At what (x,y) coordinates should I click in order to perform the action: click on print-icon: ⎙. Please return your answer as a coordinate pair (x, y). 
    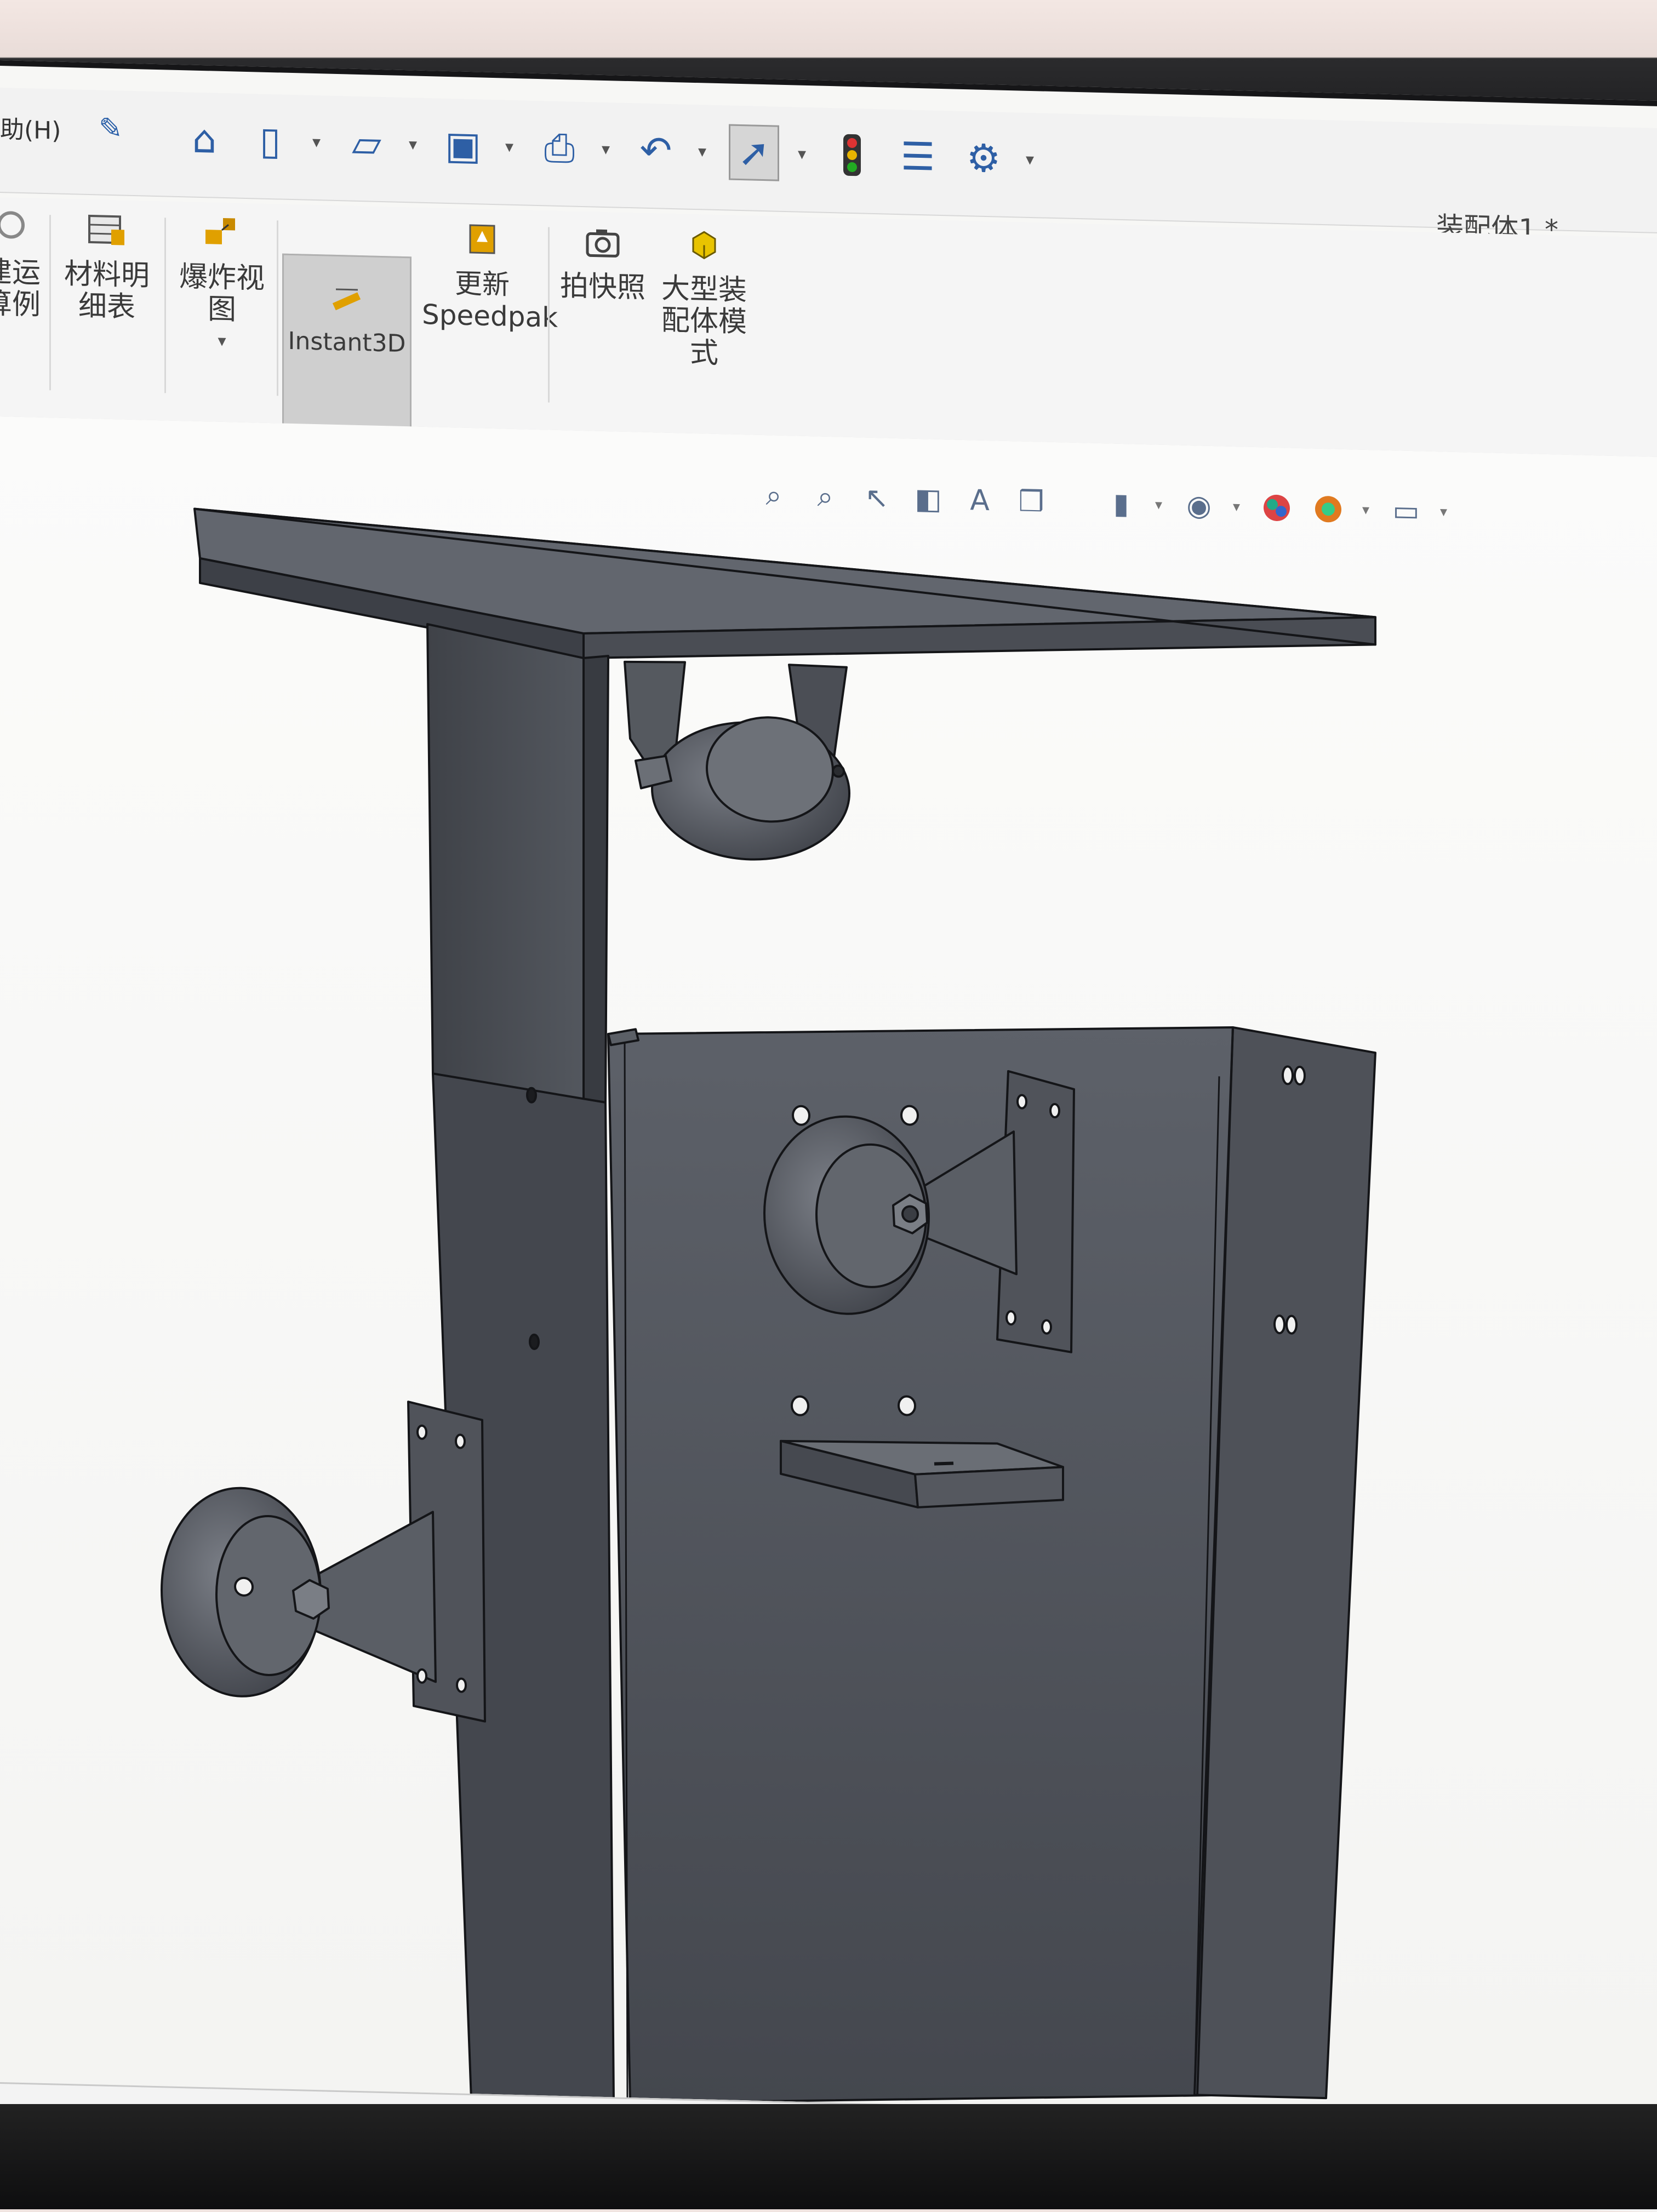
    Looking at the image, I should click on (559, 148).